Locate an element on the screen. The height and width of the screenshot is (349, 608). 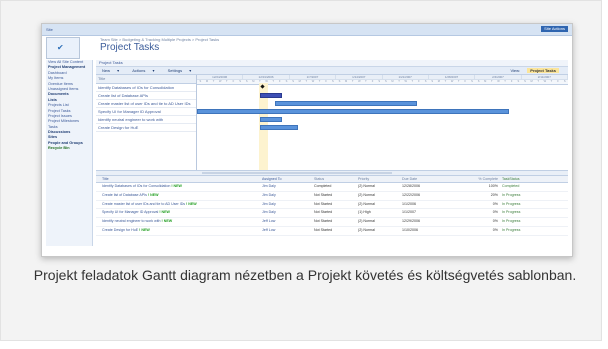
table-cell-due: 12/29/2006 is located at coordinates (431, 222).